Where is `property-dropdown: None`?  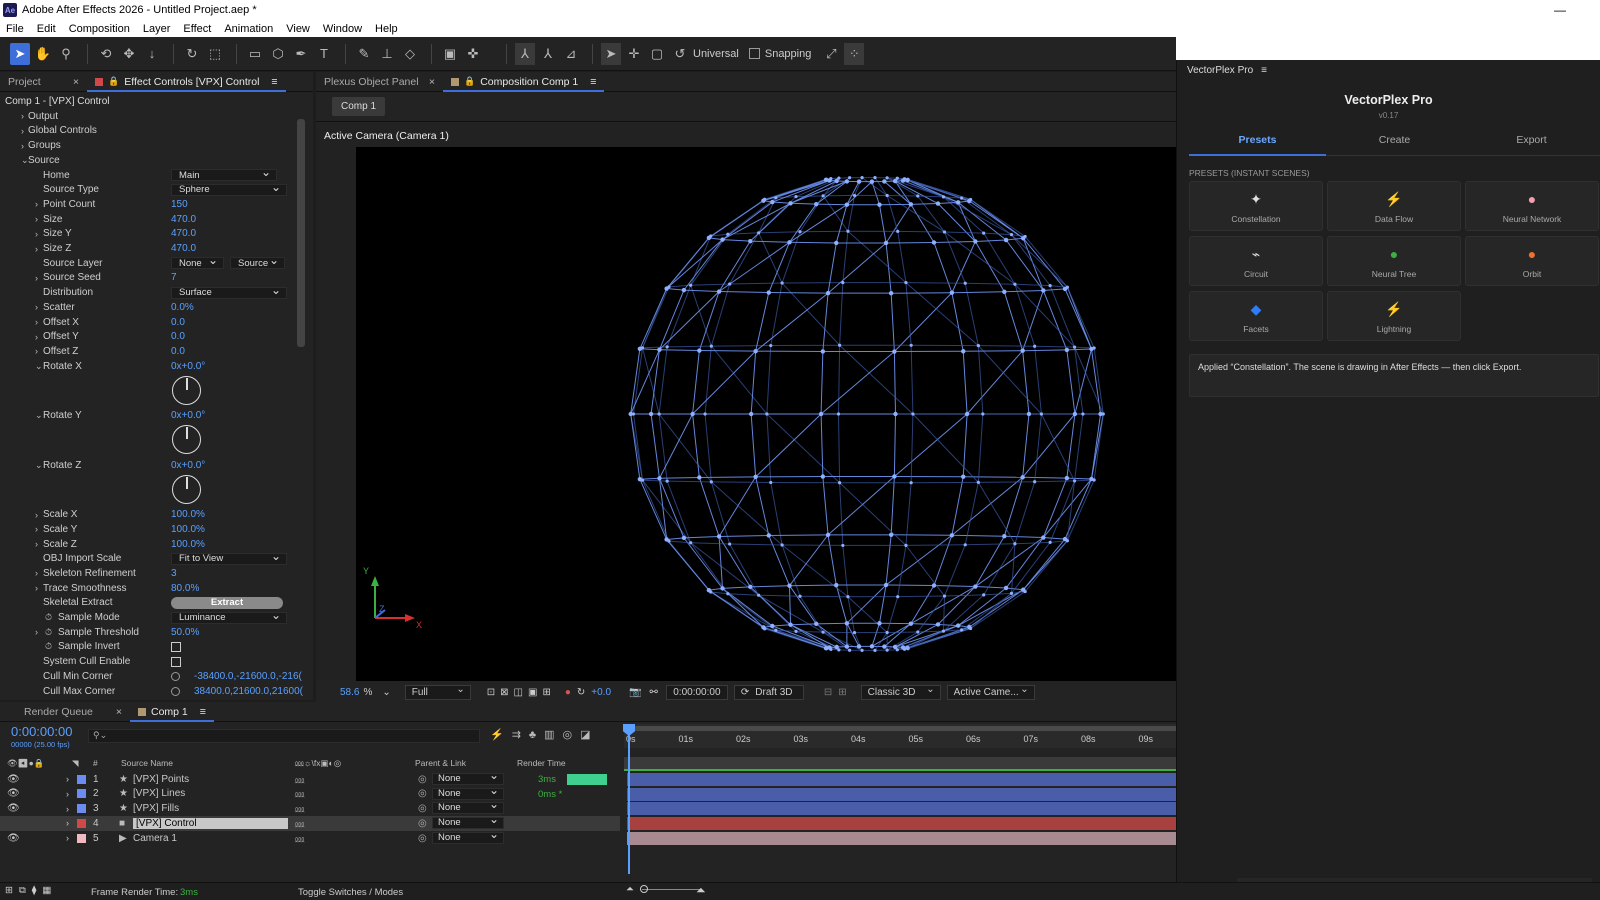 property-dropdown: None is located at coordinates (197, 261).